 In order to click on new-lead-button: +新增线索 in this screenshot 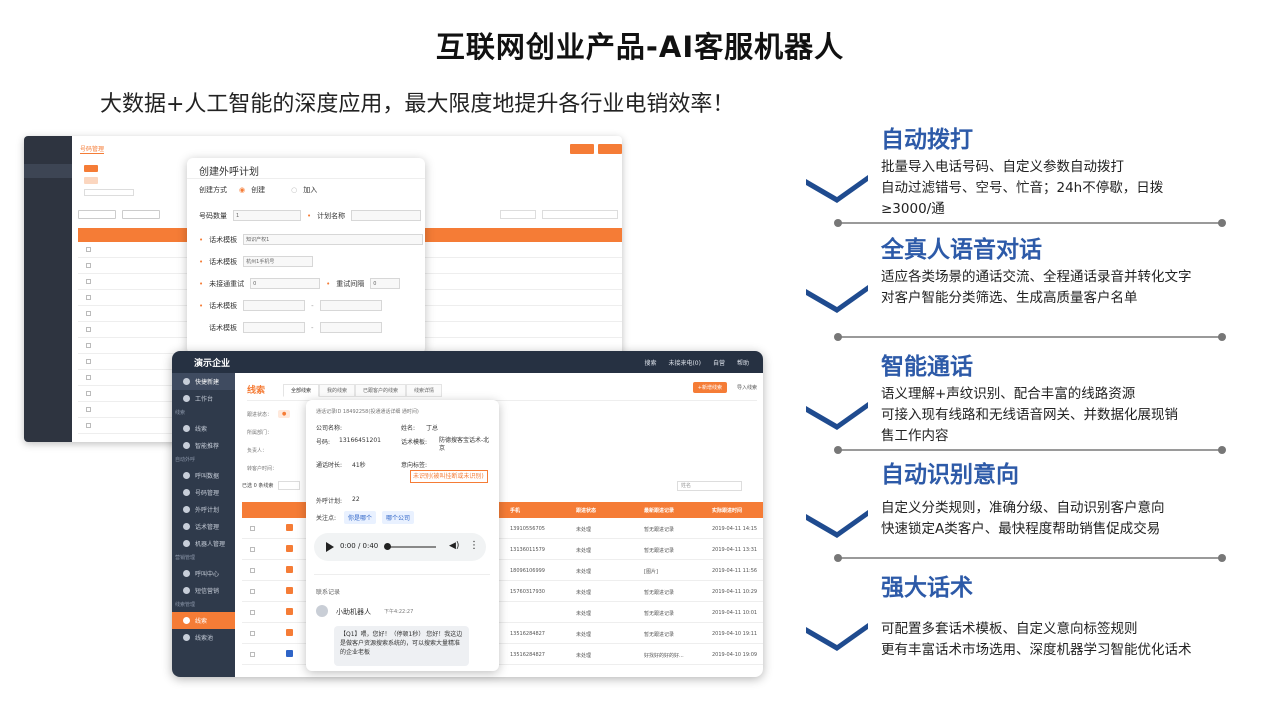, I will do `click(709, 387)`.